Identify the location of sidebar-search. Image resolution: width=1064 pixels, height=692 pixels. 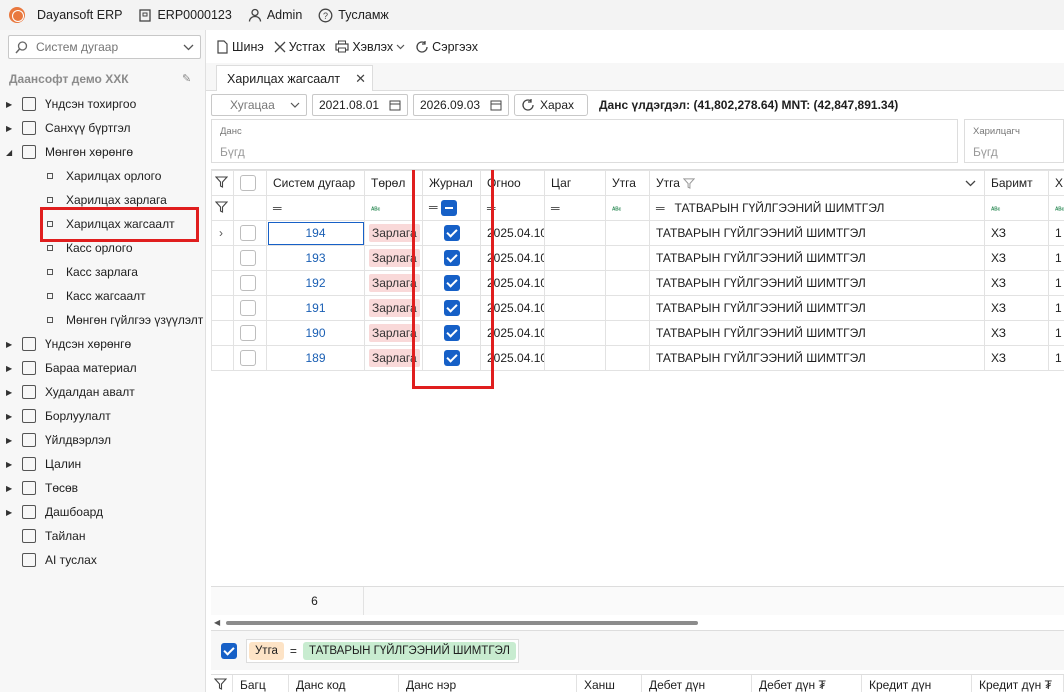
(104, 47).